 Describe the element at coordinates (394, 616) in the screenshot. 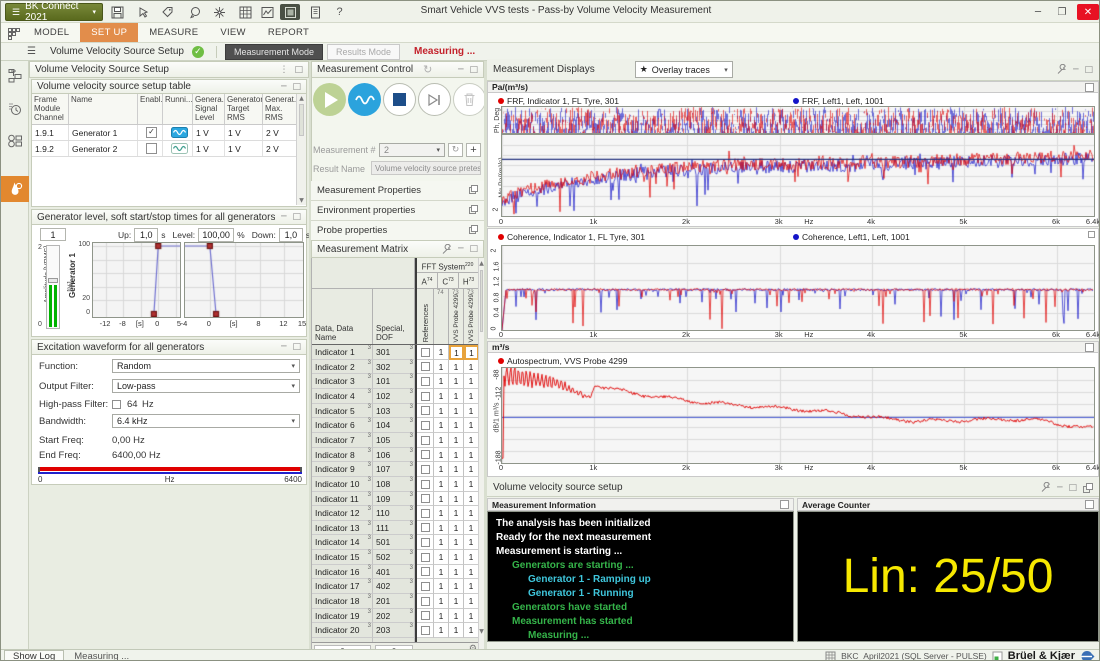

I see `matrix-dof-cell: 202 3` at that location.